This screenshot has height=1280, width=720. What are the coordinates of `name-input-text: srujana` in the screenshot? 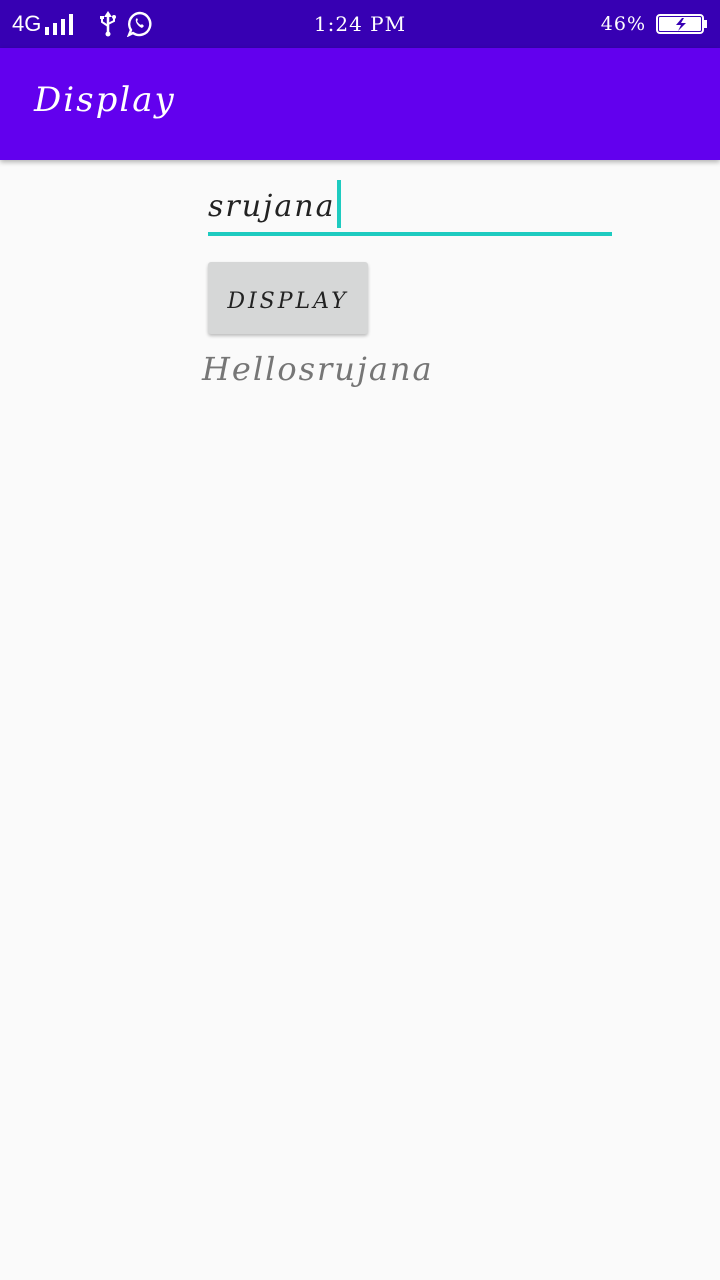 It's located at (272, 206).